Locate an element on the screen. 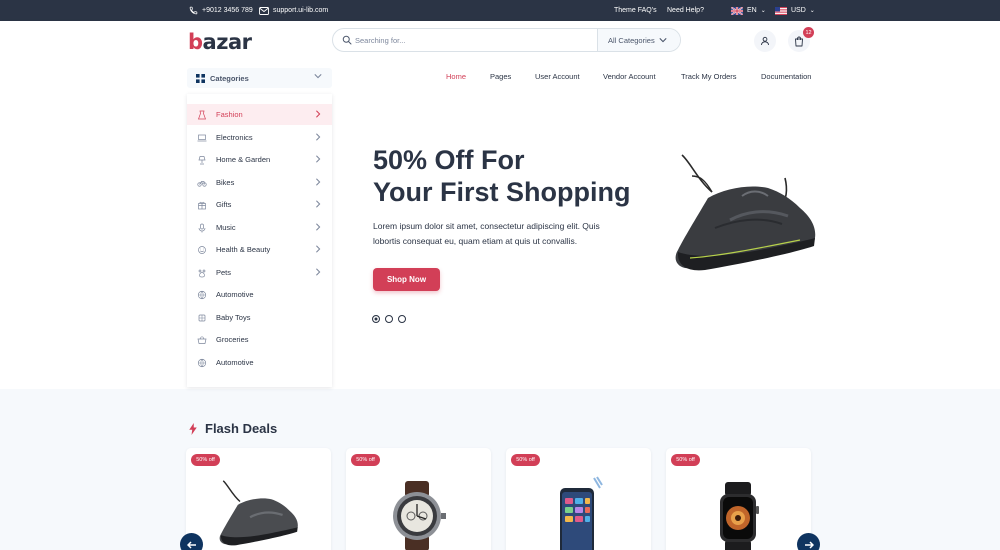 This screenshot has width=1000, height=550. logo-accent: b is located at coordinates (195, 42).